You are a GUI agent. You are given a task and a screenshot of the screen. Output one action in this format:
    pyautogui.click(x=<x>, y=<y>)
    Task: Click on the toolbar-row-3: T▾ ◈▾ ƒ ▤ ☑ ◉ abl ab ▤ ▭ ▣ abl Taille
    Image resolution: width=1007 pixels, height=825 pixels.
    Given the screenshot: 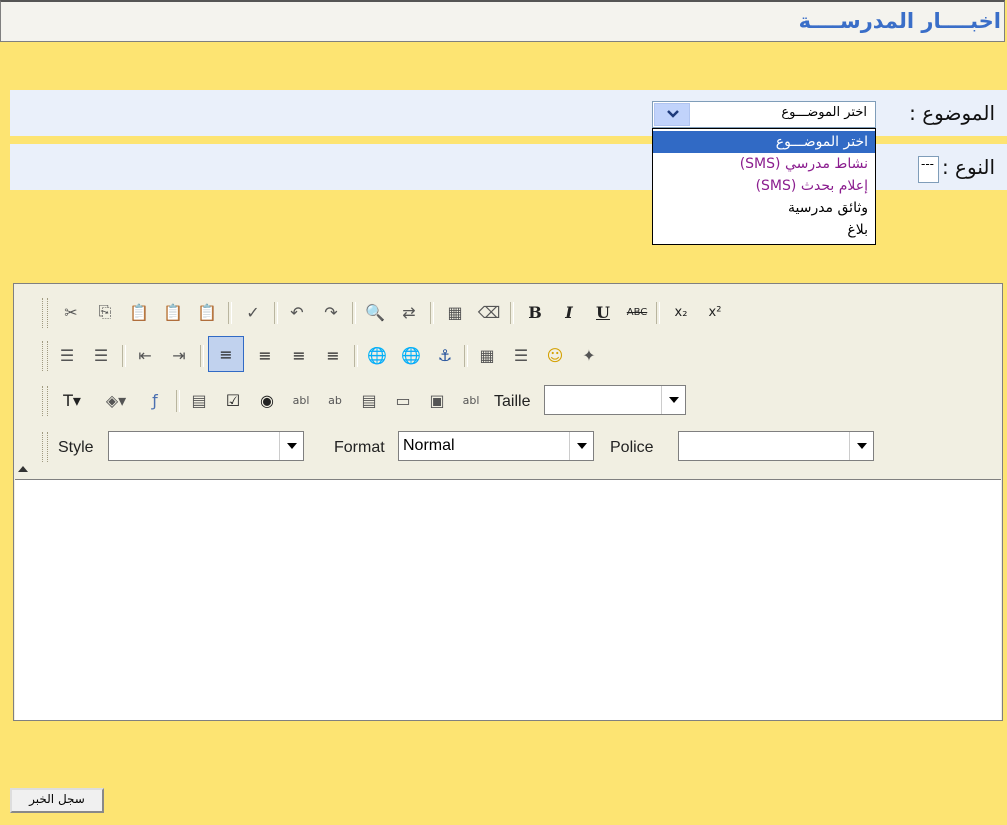 What is the action you would take?
    pyautogui.click(x=517, y=399)
    